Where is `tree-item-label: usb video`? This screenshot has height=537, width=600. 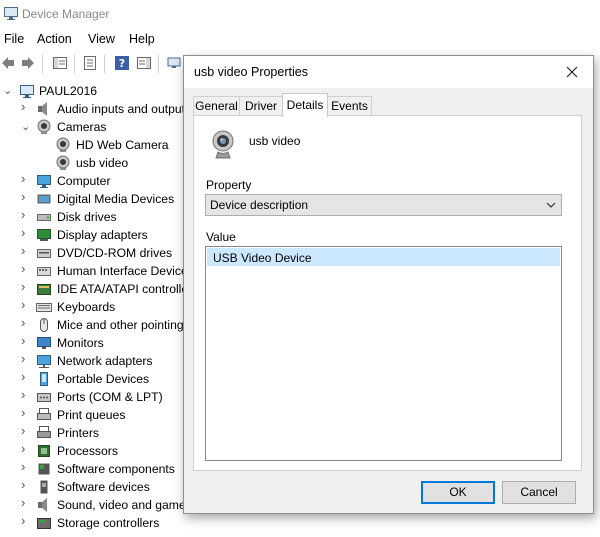
tree-item-label: usb video is located at coordinates (102, 163).